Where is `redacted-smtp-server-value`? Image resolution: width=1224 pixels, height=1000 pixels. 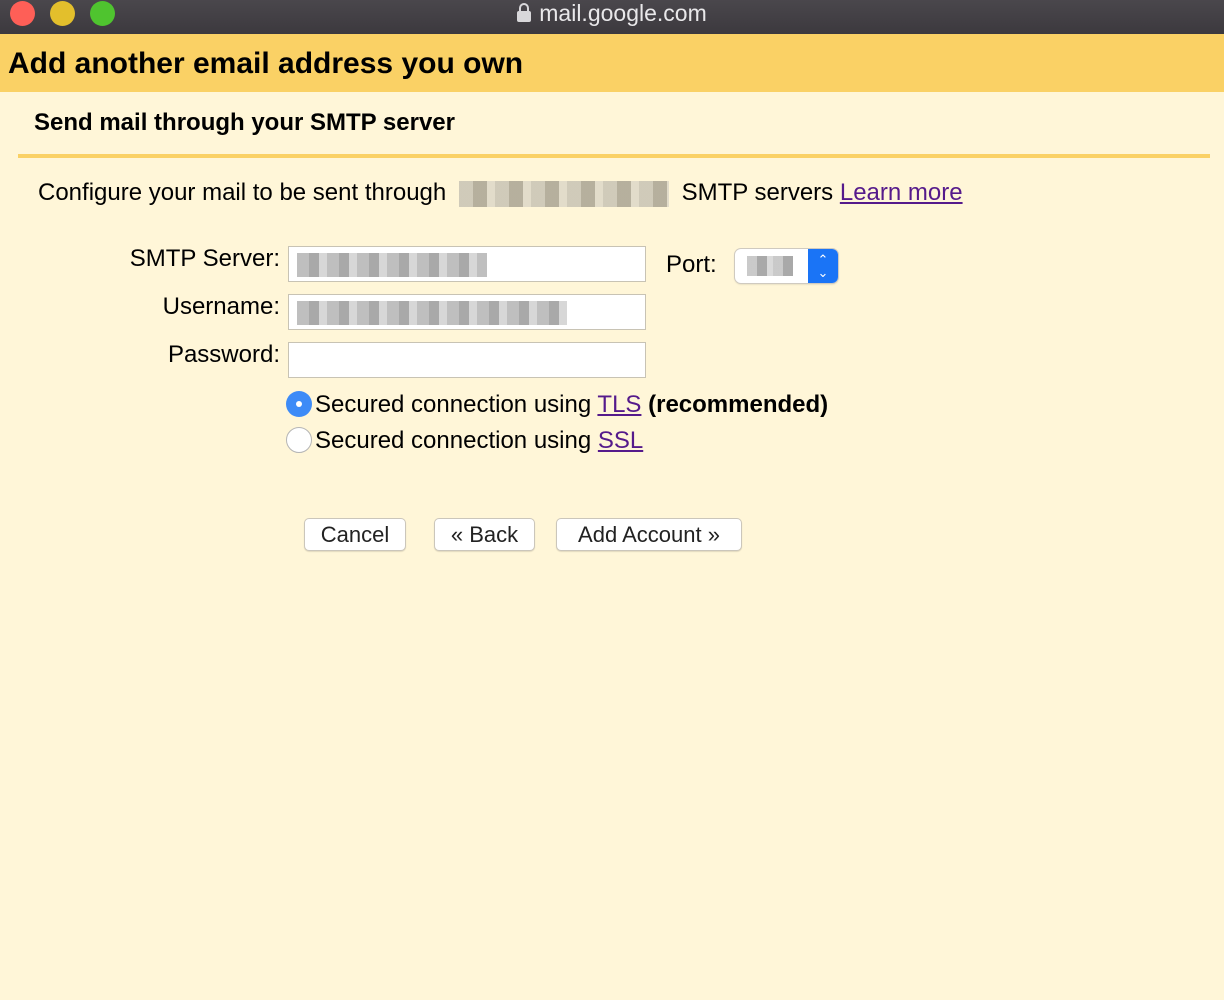 redacted-smtp-server-value is located at coordinates (392, 265).